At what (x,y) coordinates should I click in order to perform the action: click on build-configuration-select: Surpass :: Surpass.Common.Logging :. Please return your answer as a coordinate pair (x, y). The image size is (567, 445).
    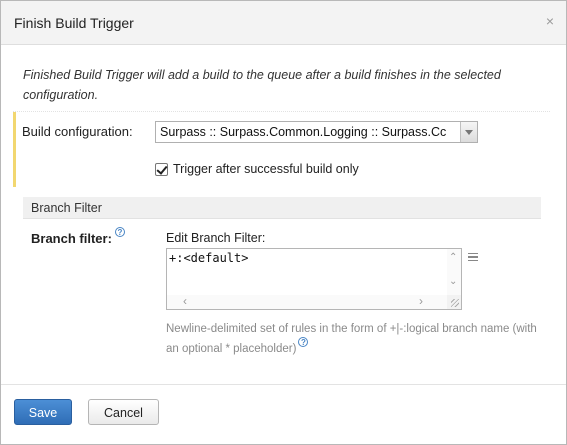
    Looking at the image, I should click on (316, 132).